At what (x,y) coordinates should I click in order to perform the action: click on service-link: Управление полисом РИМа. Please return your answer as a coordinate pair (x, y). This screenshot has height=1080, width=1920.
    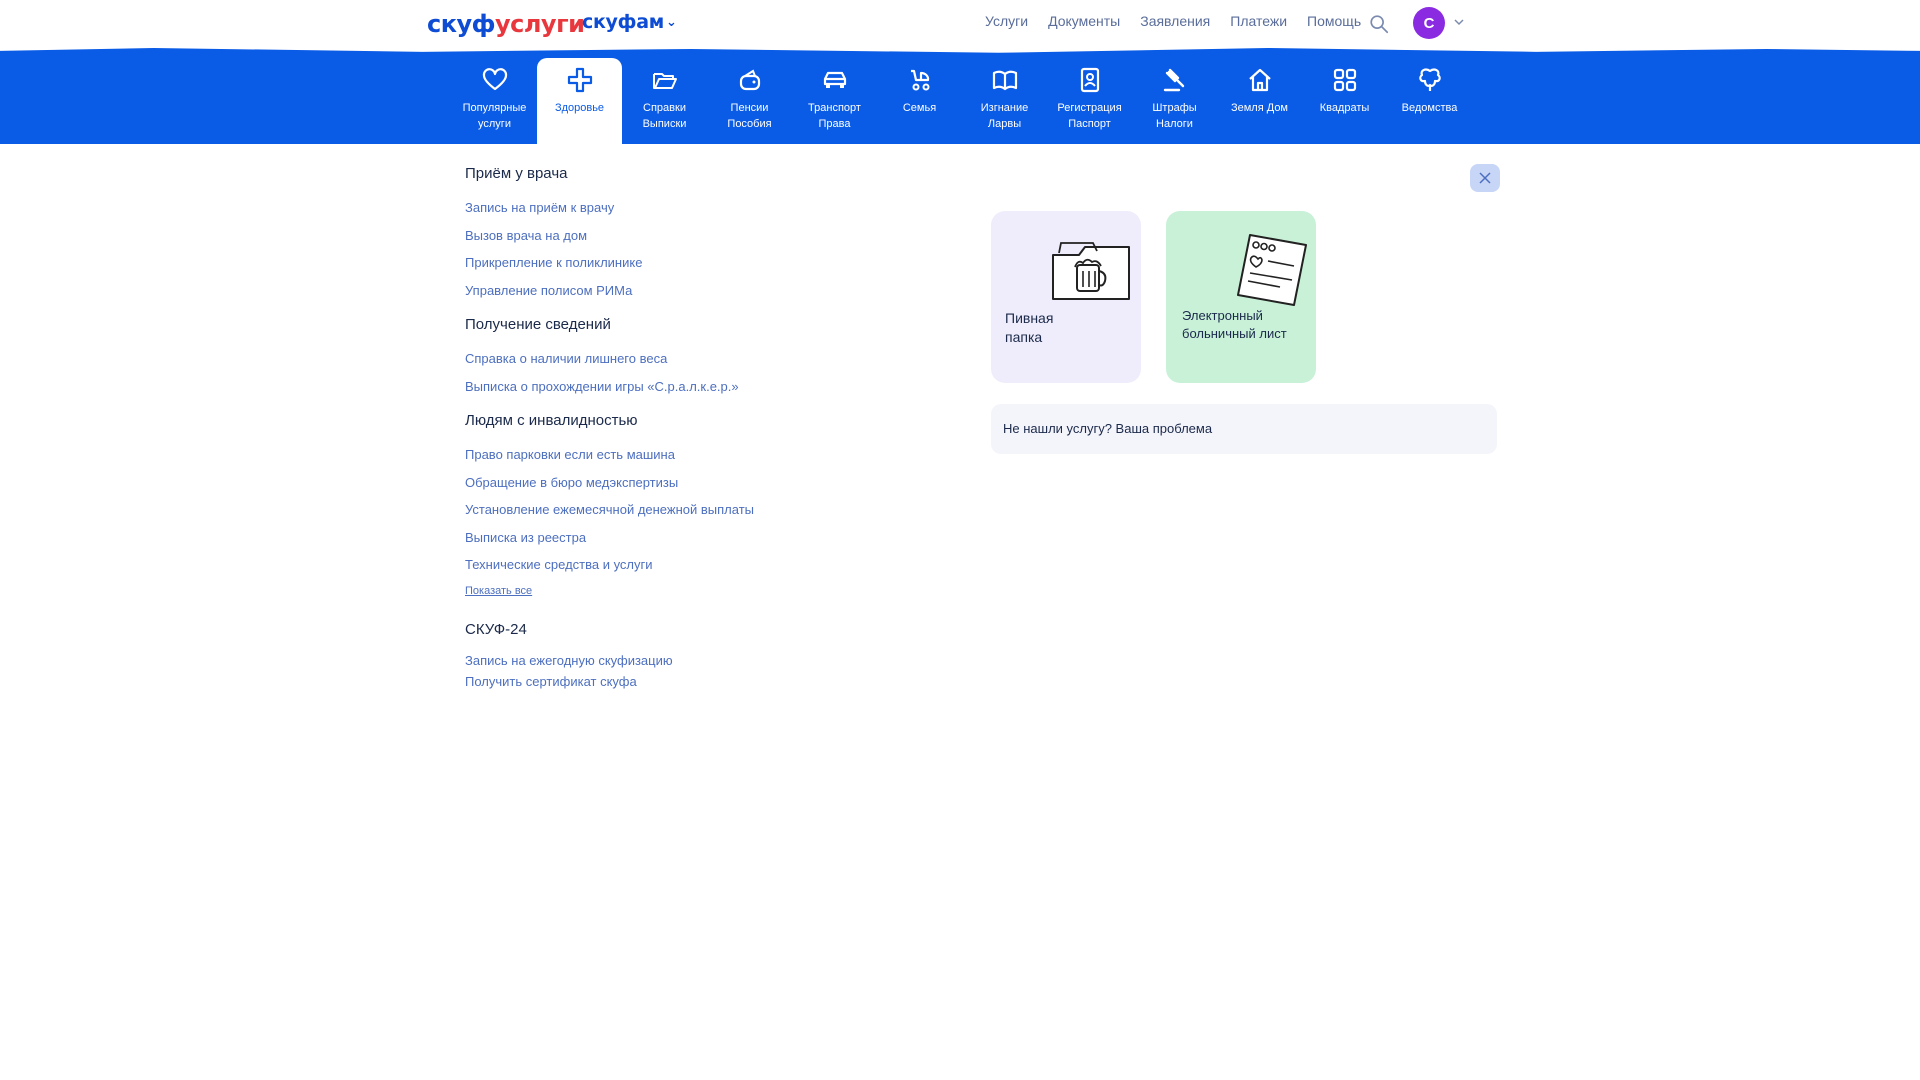
    Looking at the image, I should click on (685, 291).